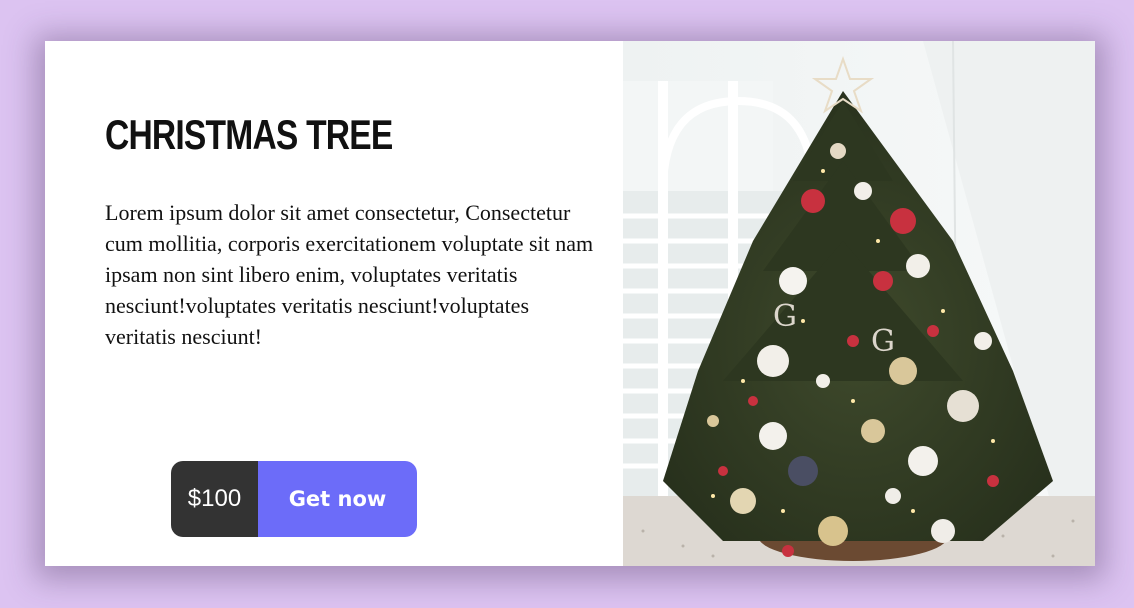 This screenshot has height=608, width=1134. What do you see at coordinates (337, 499) in the screenshot?
I see `get-now-button: Get now` at bounding box center [337, 499].